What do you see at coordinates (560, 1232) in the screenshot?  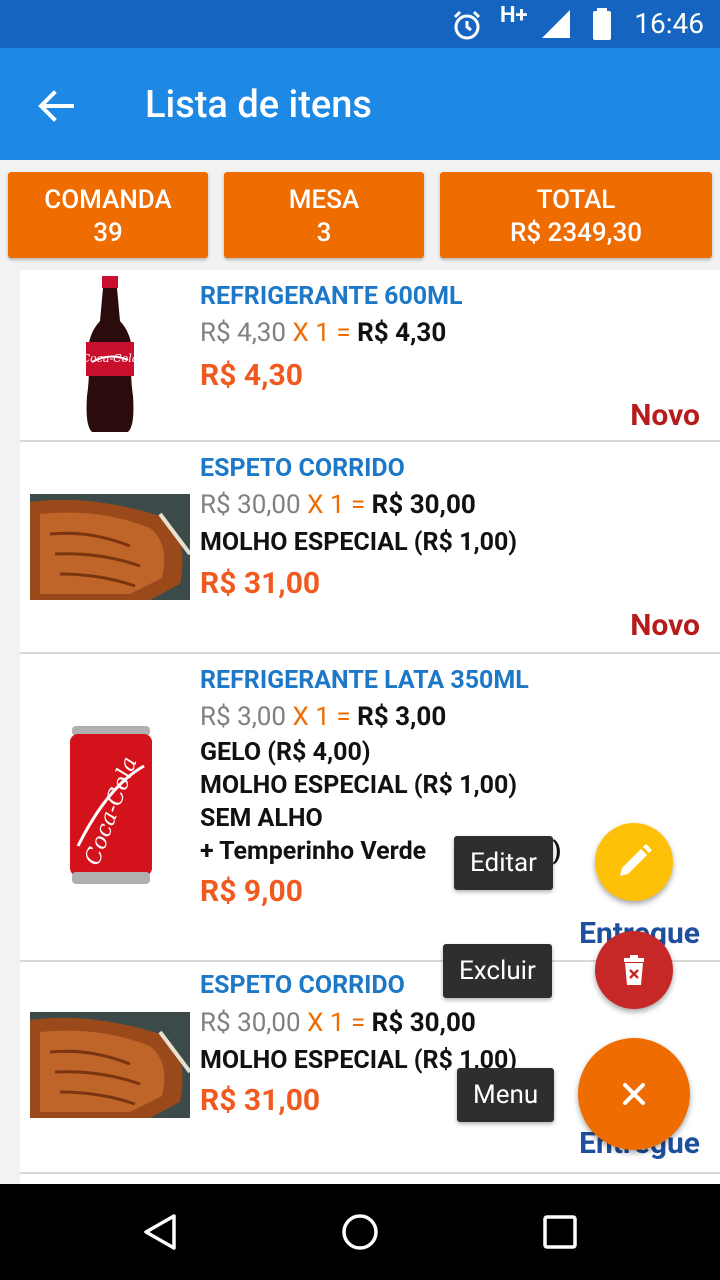 I see `nav-recents-icon` at bounding box center [560, 1232].